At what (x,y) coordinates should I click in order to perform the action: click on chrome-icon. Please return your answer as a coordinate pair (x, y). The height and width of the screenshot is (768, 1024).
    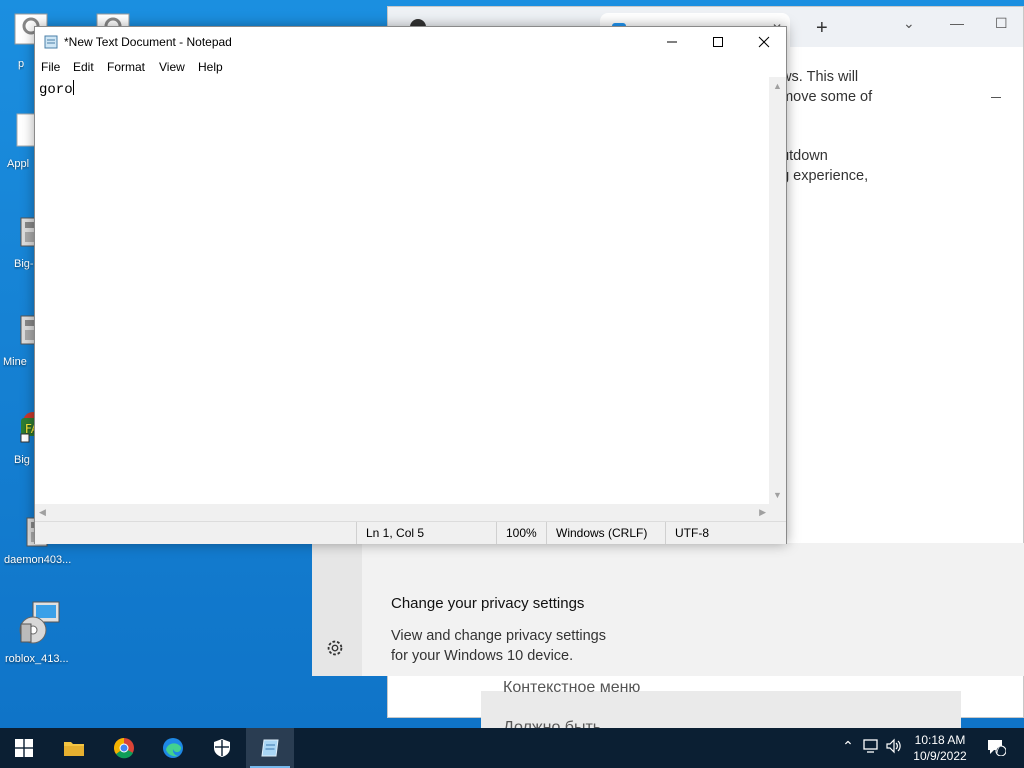
    Looking at the image, I should click on (124, 748).